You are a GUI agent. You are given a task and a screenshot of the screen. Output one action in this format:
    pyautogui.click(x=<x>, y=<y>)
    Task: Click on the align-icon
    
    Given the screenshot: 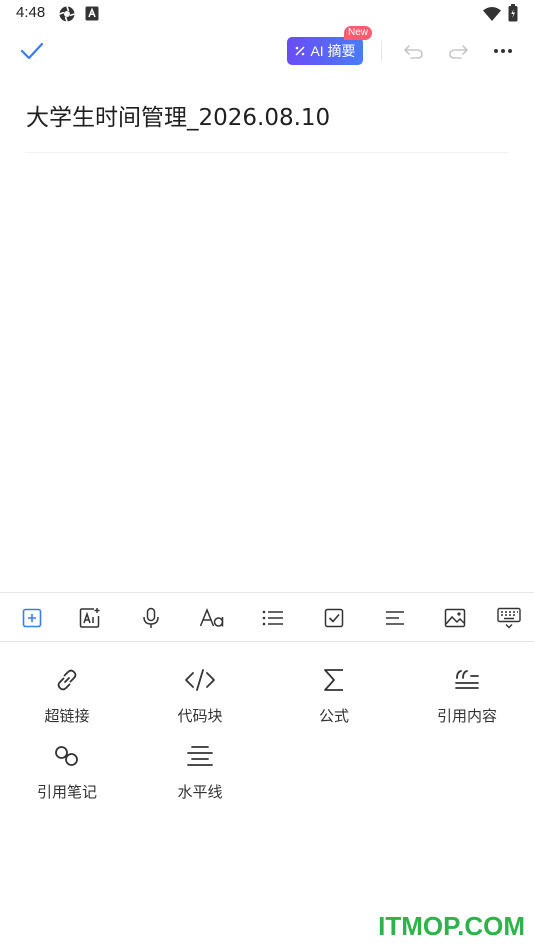 What is the action you would take?
    pyautogui.click(x=395, y=618)
    